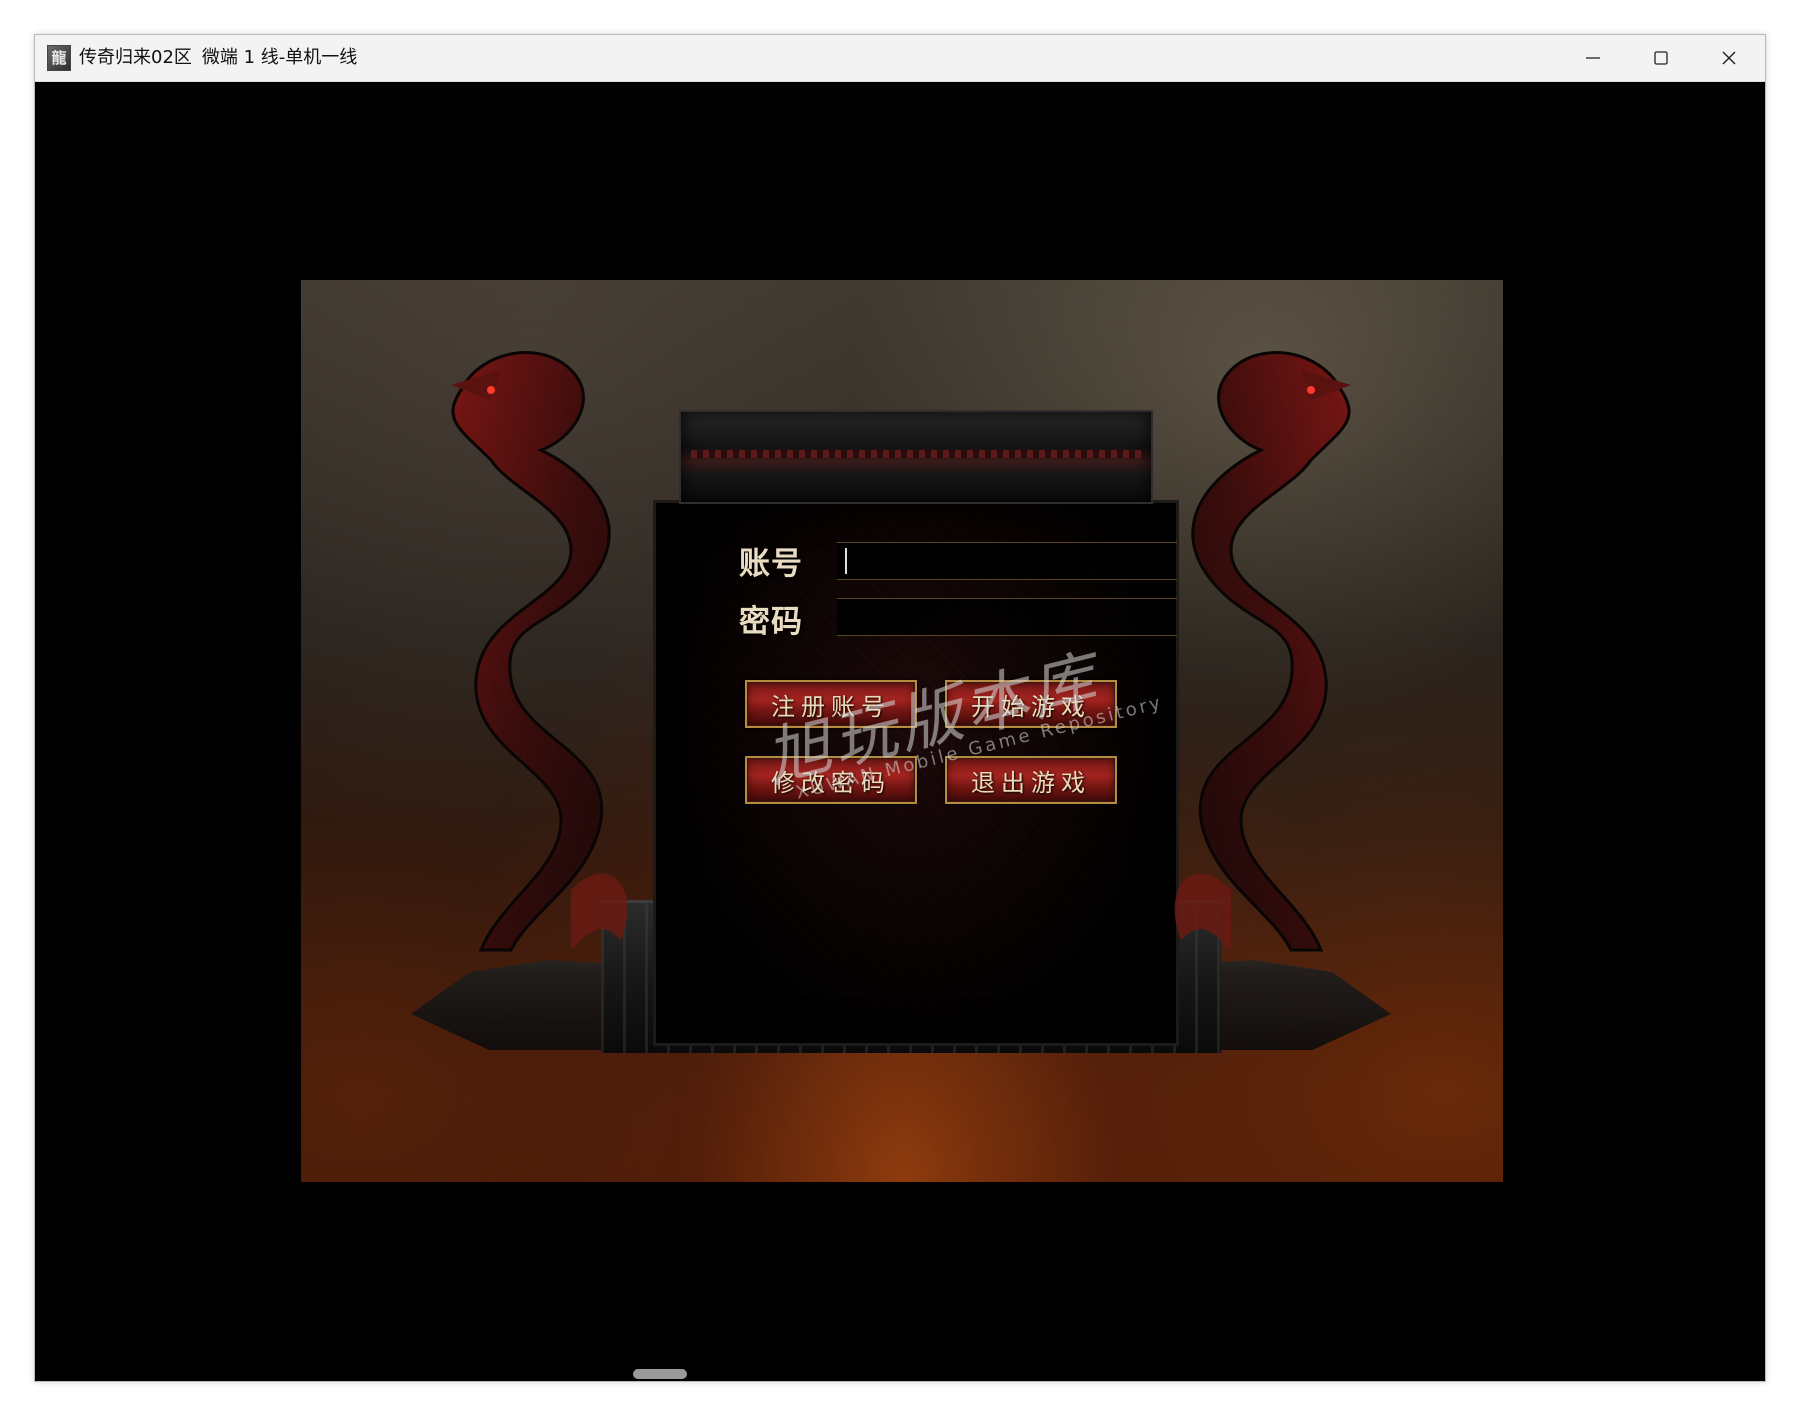 This screenshot has height=1412, width=1798. I want to click on register-account-button: 注册账号, so click(831, 704).